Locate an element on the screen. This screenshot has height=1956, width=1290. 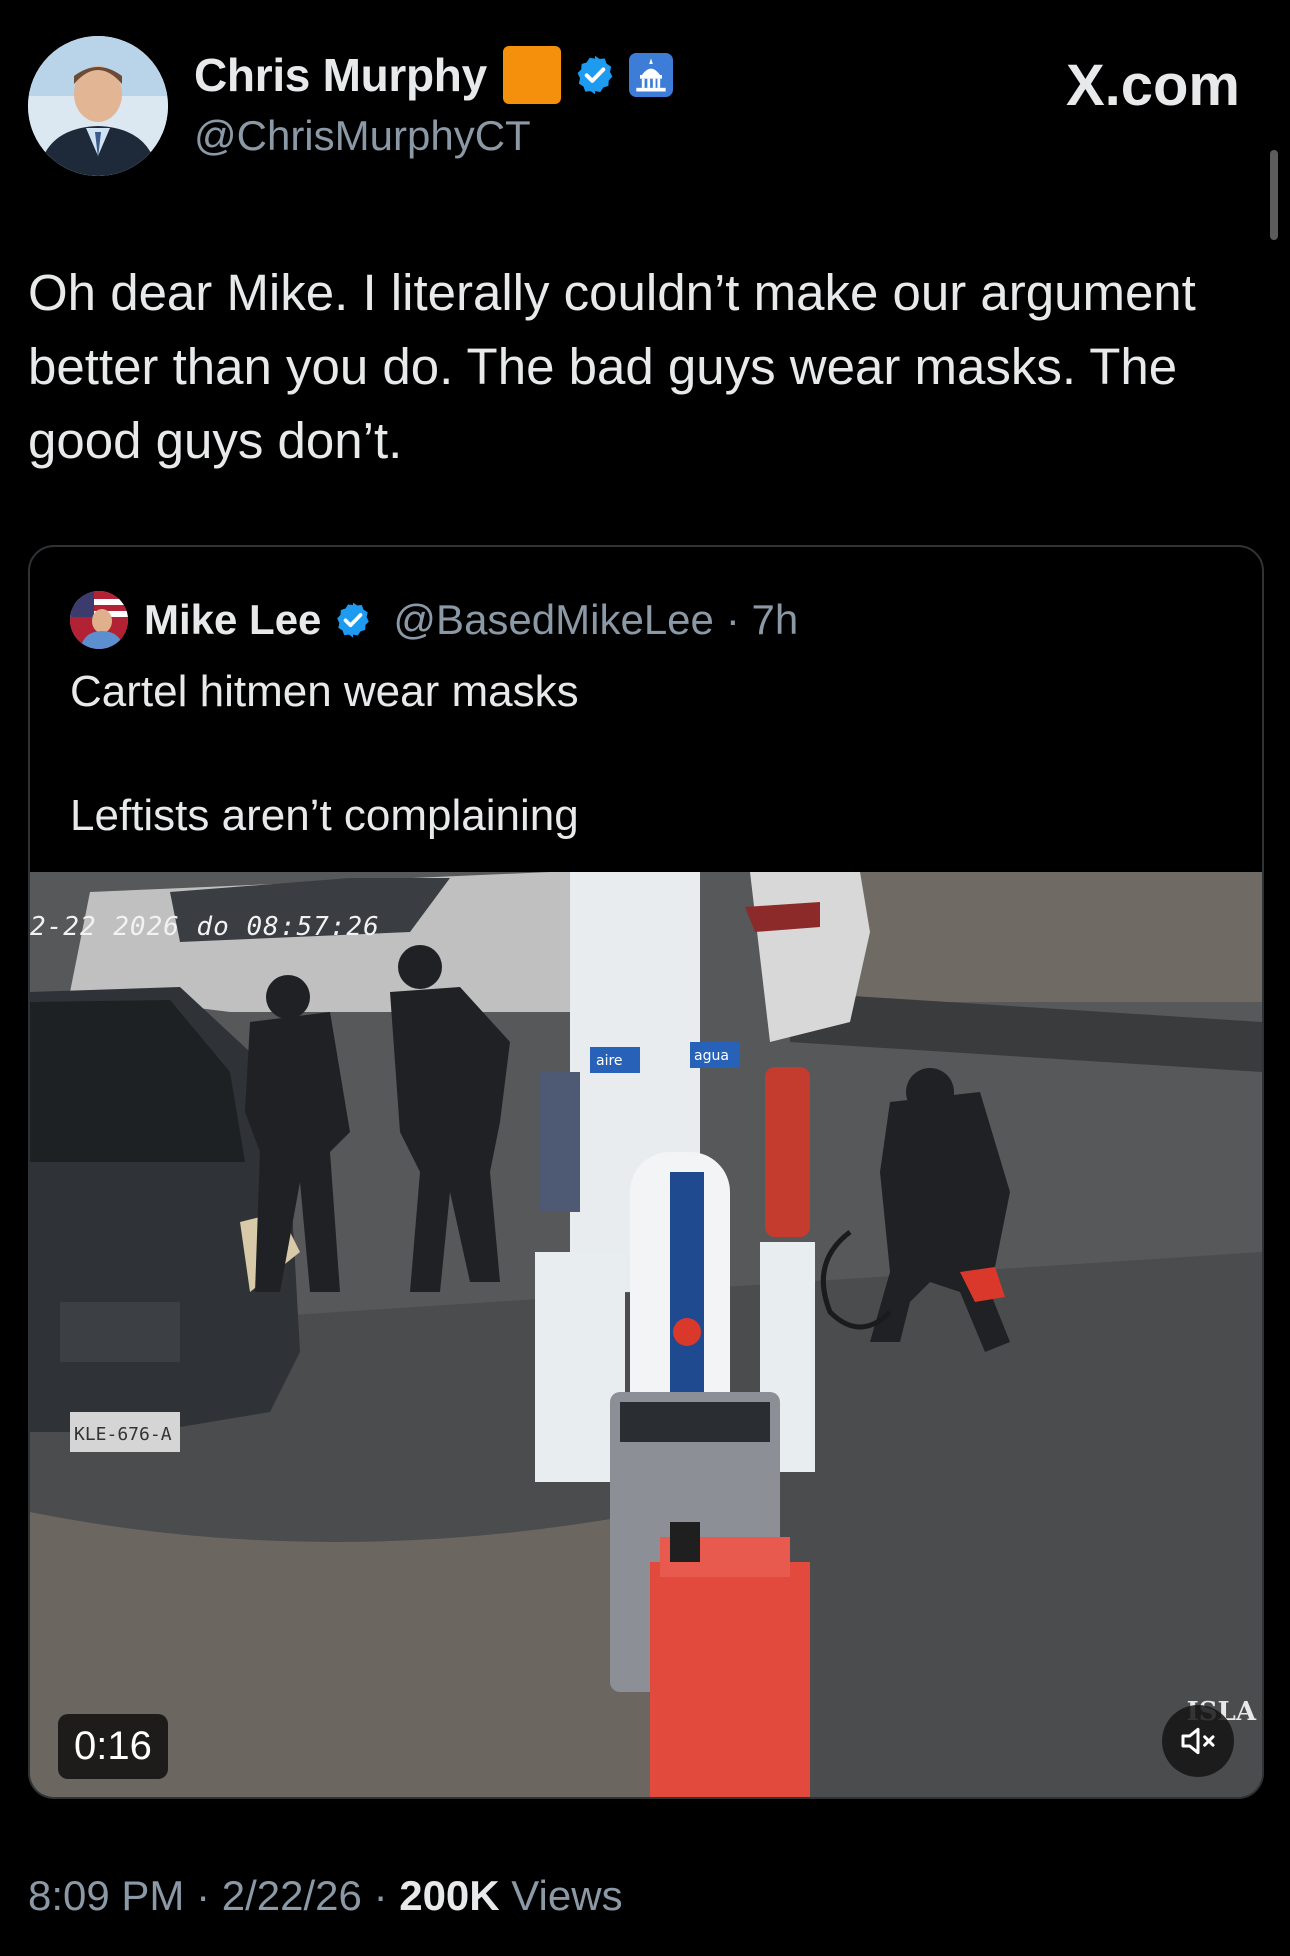
tweet-meta: 8:09 PM · 2/22/26 · 200K Views is located at coordinates (325, 1896).